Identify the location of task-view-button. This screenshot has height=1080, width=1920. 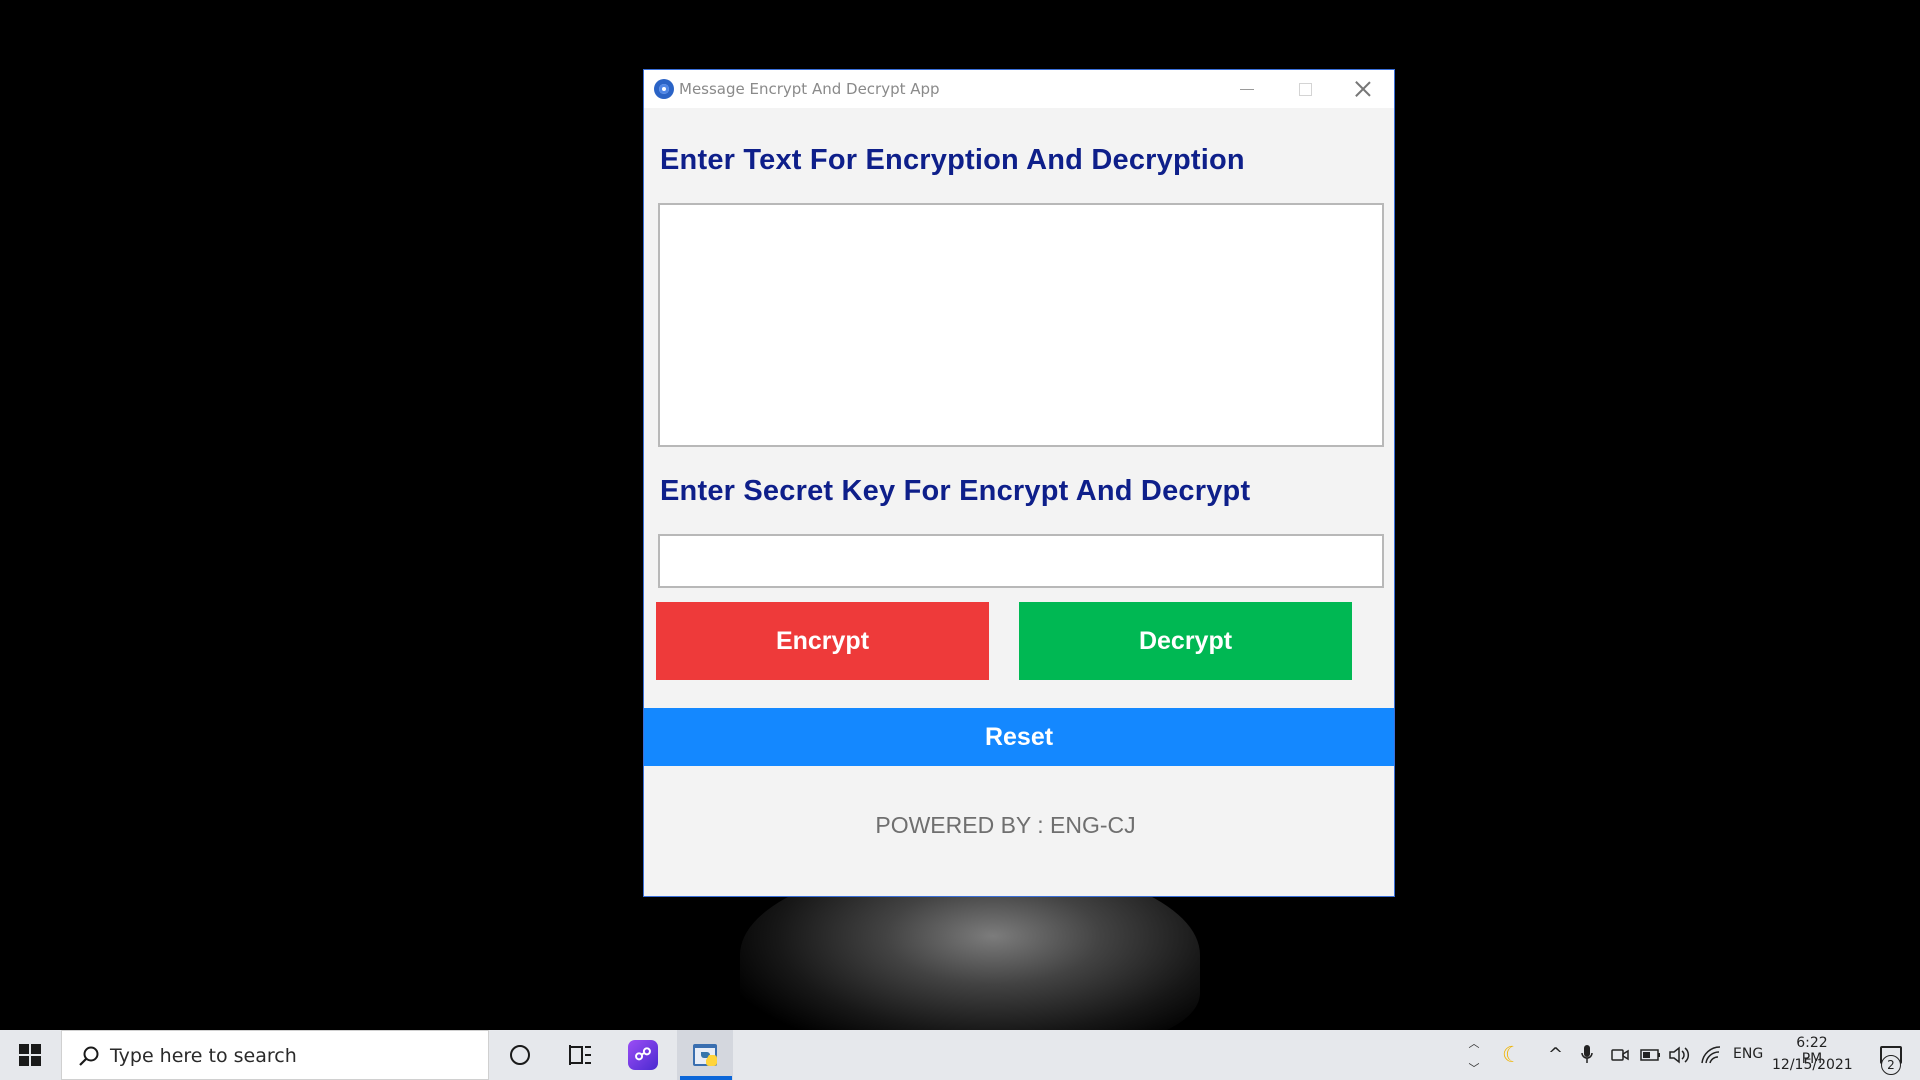
(580, 1055).